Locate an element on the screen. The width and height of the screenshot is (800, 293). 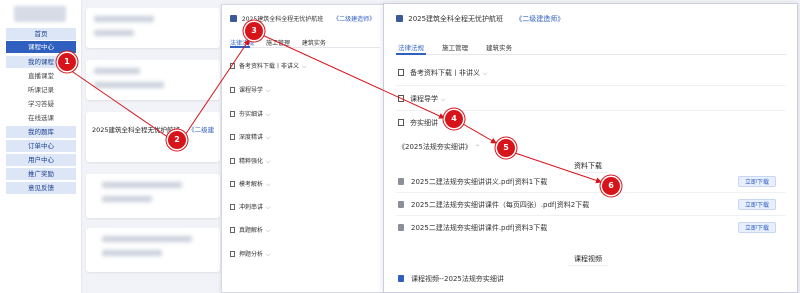
subject-tabs: 法律法规 施工管理 建筑实务 is located at coordinates (463, 47).